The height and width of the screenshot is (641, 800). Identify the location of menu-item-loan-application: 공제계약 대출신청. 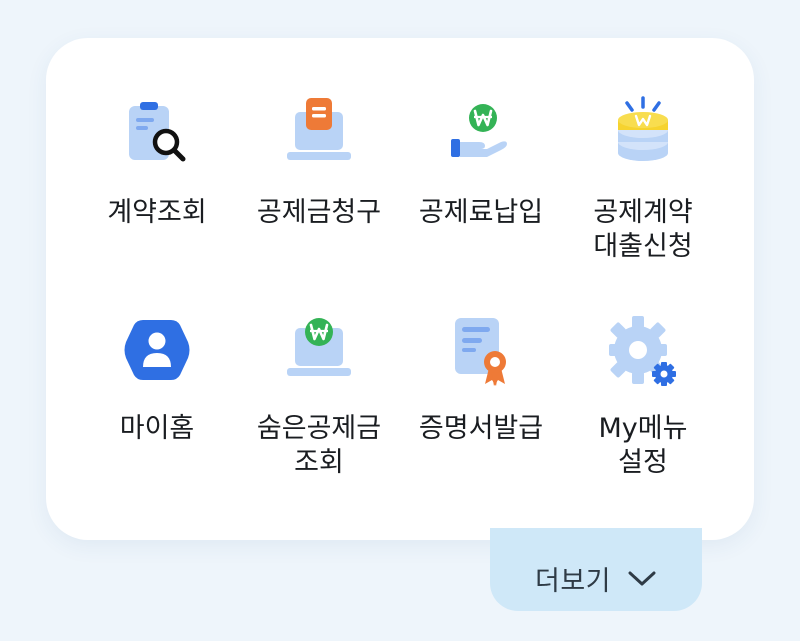
(643, 204).